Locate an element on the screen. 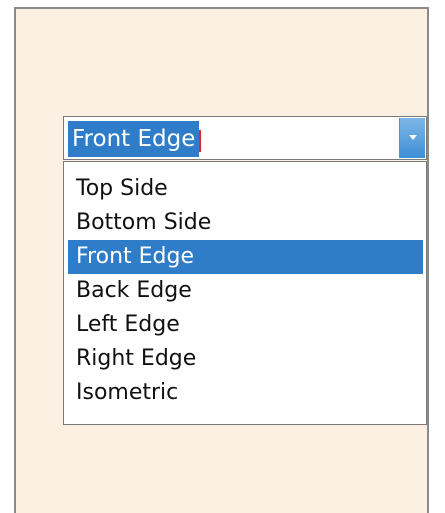 This screenshot has width=445, height=513. option-bottom-side: Bottom Side is located at coordinates (245, 223).